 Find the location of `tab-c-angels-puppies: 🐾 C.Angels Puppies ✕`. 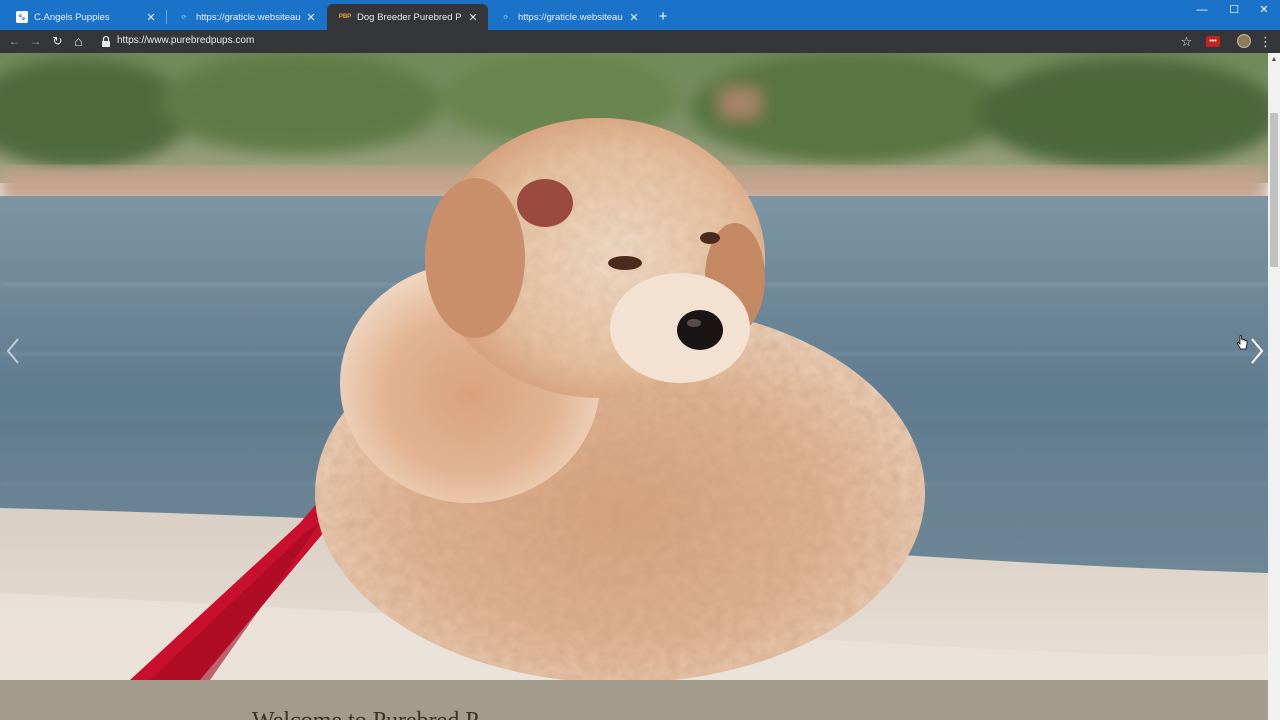

tab-c-angels-puppies: 🐾 C.Angels Puppies ✕ is located at coordinates (85, 17).